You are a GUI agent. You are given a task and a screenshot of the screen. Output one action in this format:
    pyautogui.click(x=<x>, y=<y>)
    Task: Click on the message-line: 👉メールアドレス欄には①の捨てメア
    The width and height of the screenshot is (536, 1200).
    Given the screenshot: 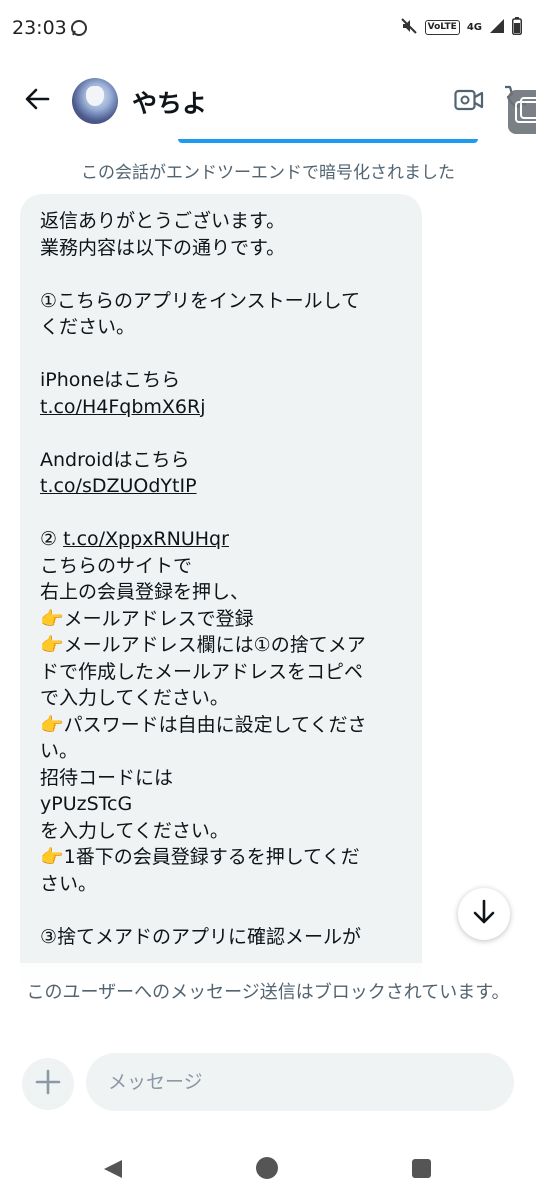 What is the action you would take?
    pyautogui.click(x=203, y=645)
    